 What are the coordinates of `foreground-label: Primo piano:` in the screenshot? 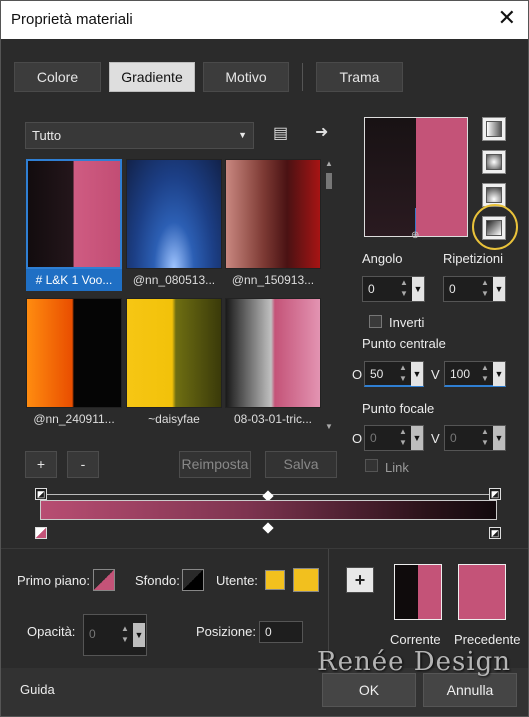 It's located at (53, 580).